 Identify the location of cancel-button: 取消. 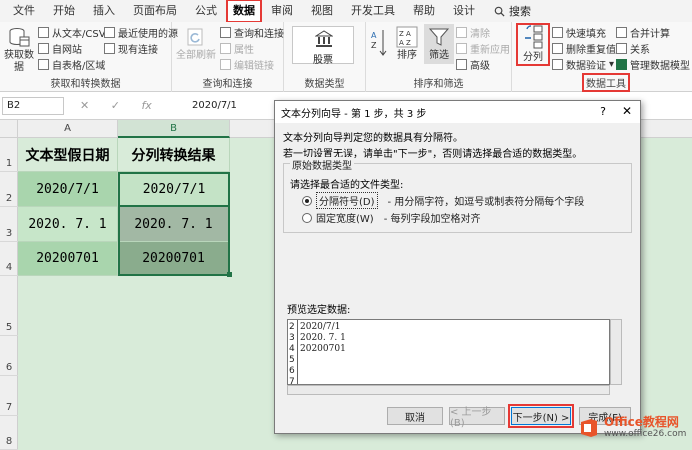
(415, 416).